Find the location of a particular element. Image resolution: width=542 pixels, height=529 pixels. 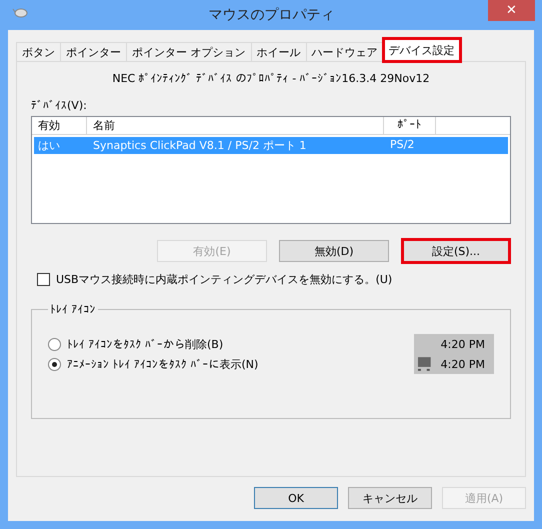

devices-label: ﾃﾞﾊﾞｲｽ(V): is located at coordinates (59, 105).